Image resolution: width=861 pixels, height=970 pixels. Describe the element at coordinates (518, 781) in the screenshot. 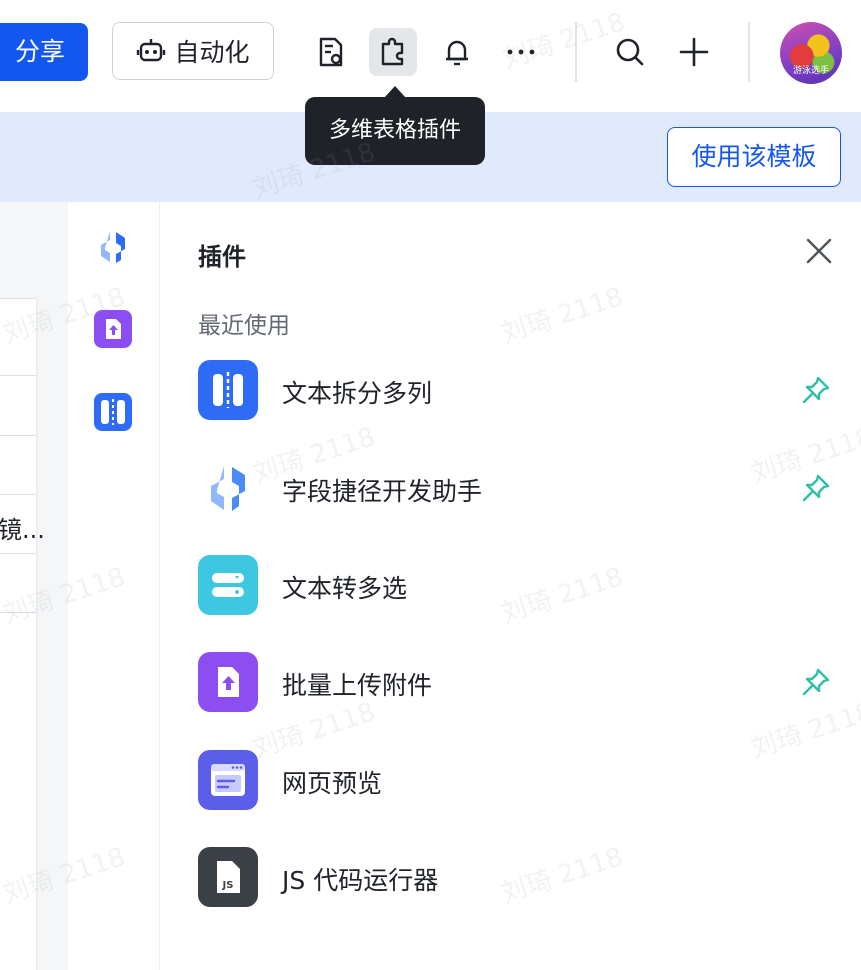

I see `plugin-item-web-preview: 网页预览` at that location.